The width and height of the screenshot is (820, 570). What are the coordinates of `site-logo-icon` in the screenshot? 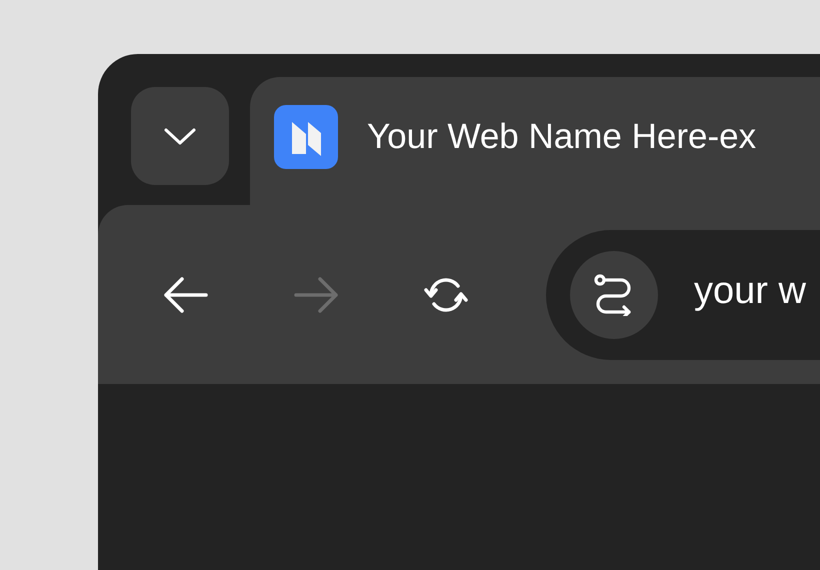 It's located at (306, 137).